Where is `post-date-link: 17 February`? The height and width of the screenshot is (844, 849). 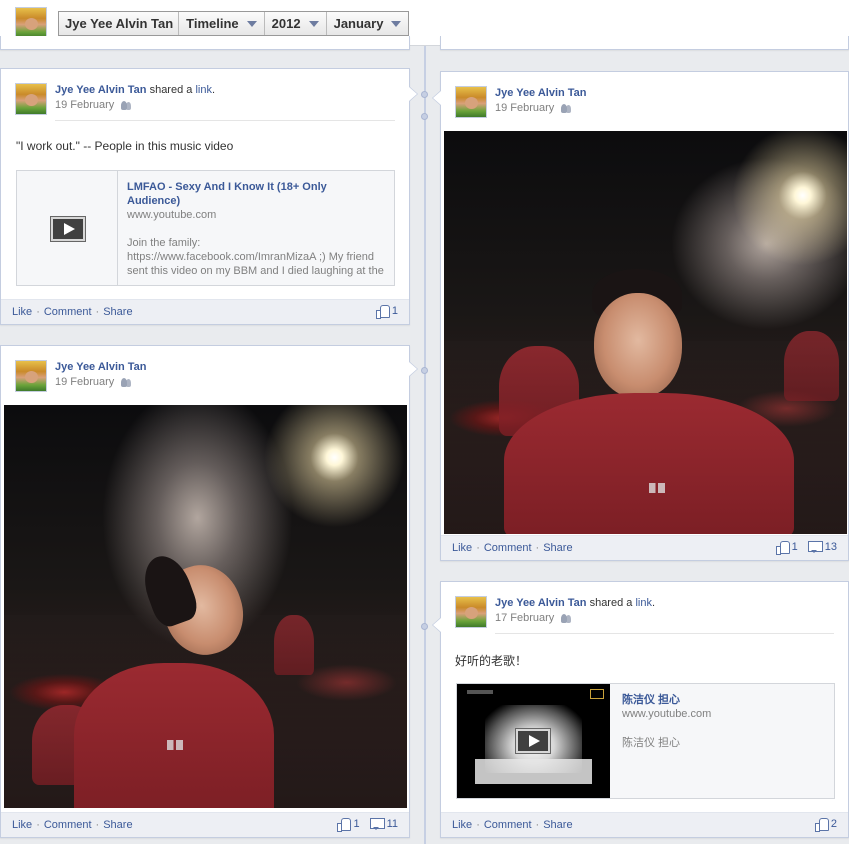
post-date-link: 17 February is located at coordinates (524, 618).